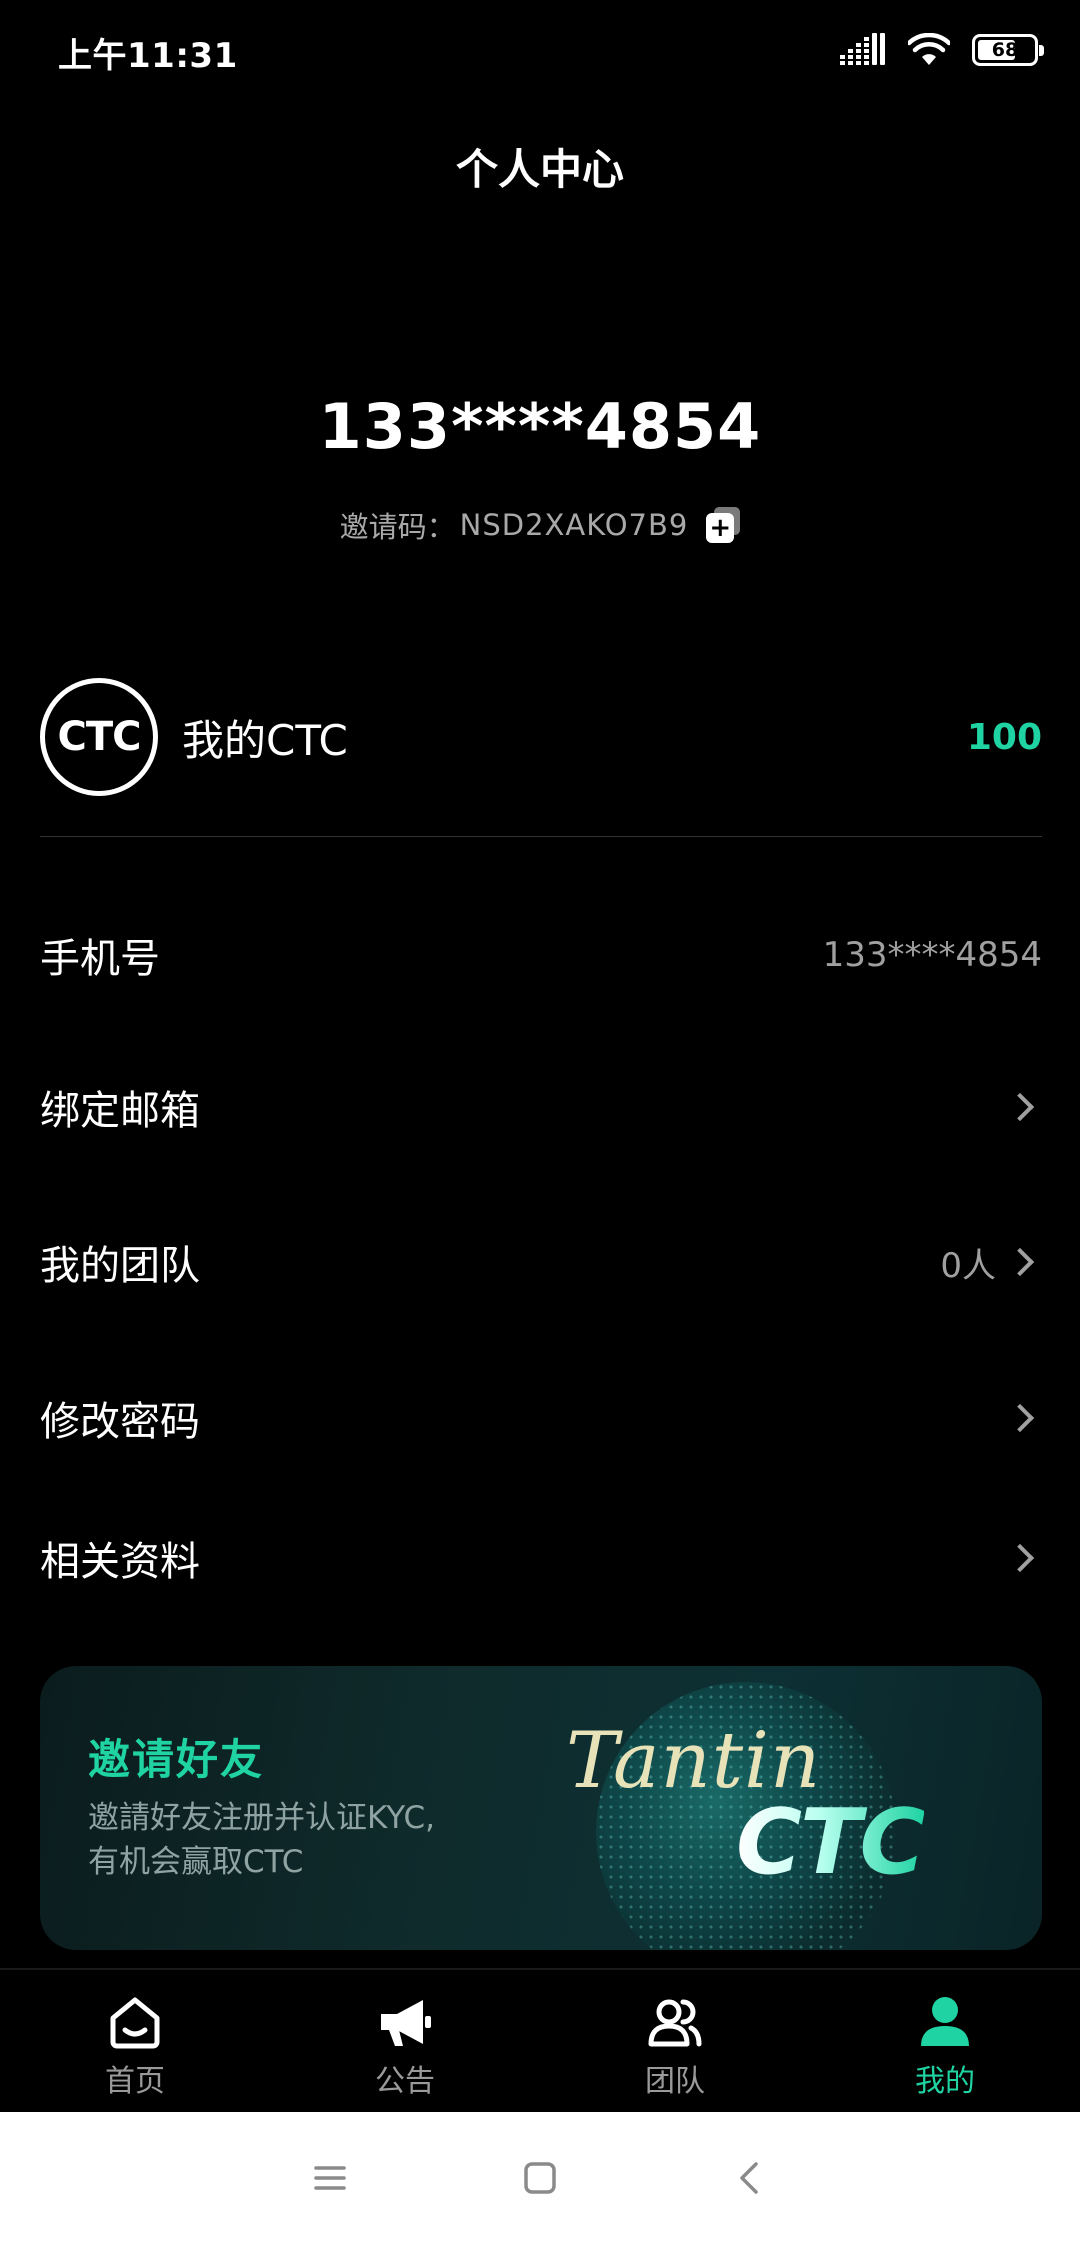 This screenshot has width=1080, height=2244. Describe the element at coordinates (541, 955) in the screenshot. I see `menu-item-phone: 手机号 133****4854` at that location.